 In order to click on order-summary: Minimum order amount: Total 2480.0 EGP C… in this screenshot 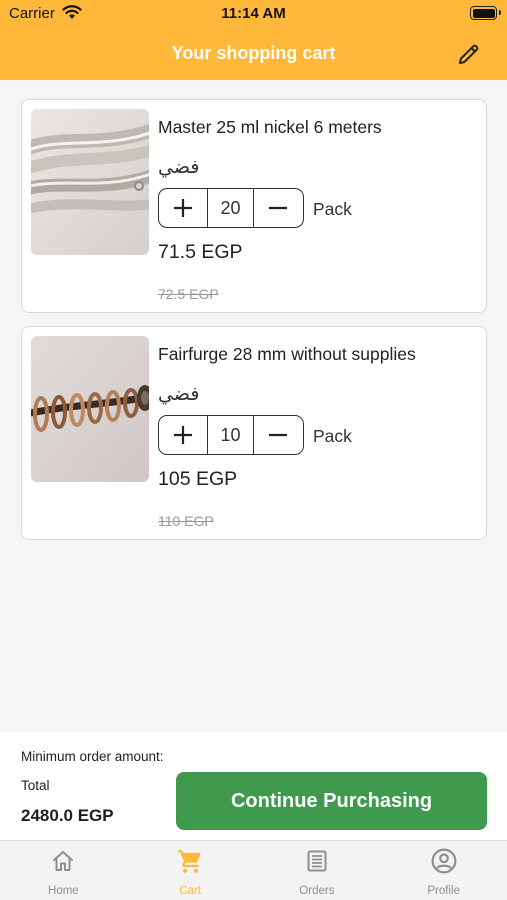, I will do `click(253, 786)`.